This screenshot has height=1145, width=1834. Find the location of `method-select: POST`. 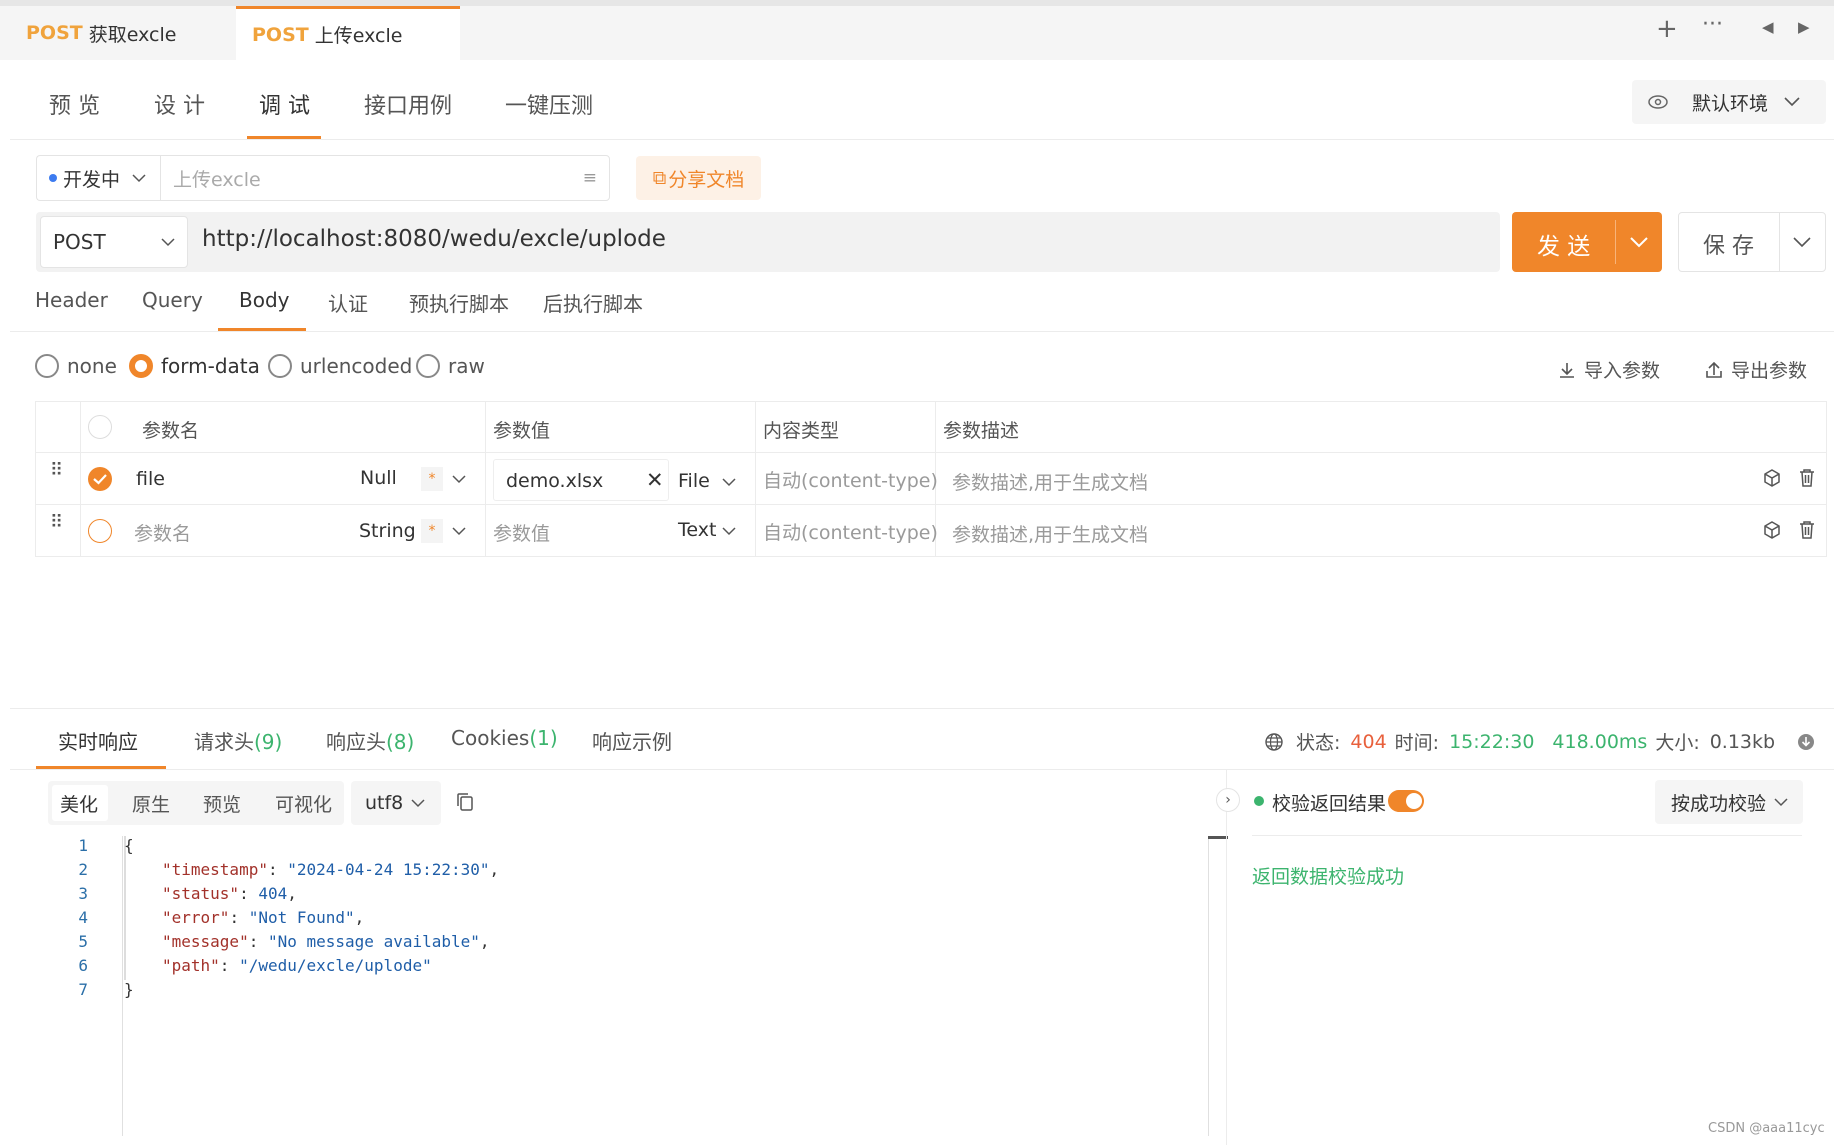

method-select: POST is located at coordinates (114, 242).